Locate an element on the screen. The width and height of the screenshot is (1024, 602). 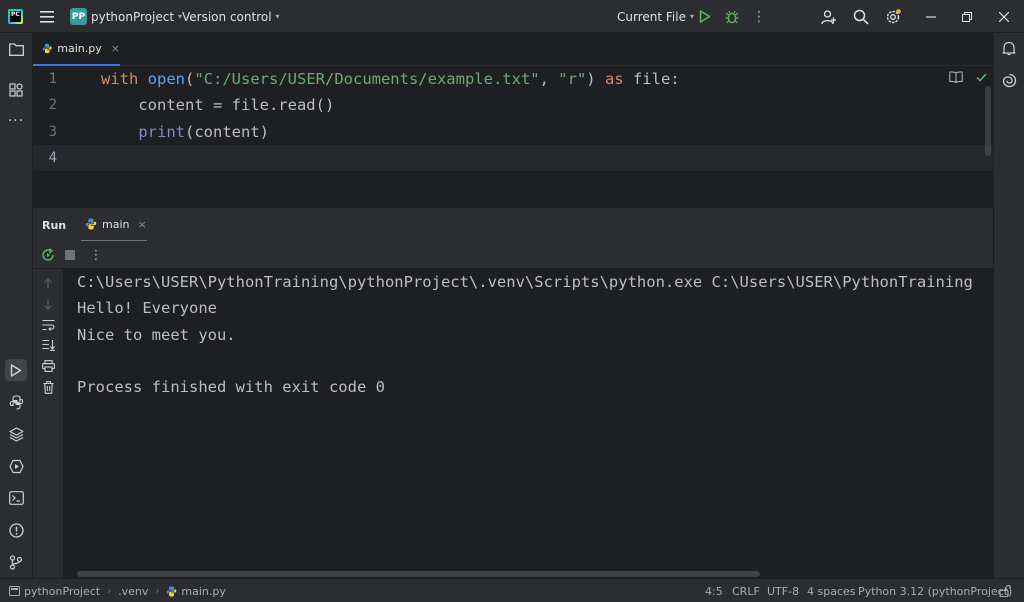
more-horizontal-icon: ··· is located at coordinates (16, 121).